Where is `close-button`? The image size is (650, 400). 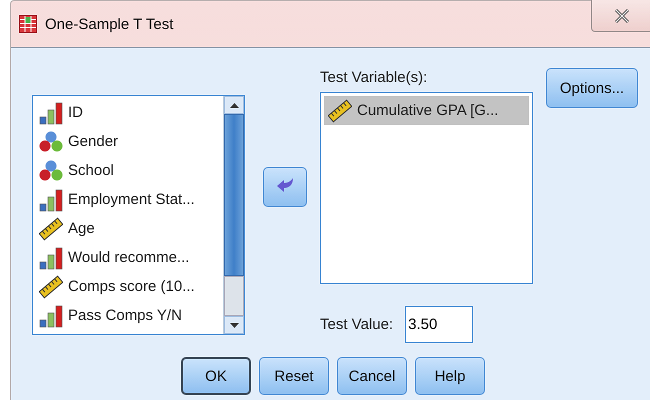 close-button is located at coordinates (620, 16).